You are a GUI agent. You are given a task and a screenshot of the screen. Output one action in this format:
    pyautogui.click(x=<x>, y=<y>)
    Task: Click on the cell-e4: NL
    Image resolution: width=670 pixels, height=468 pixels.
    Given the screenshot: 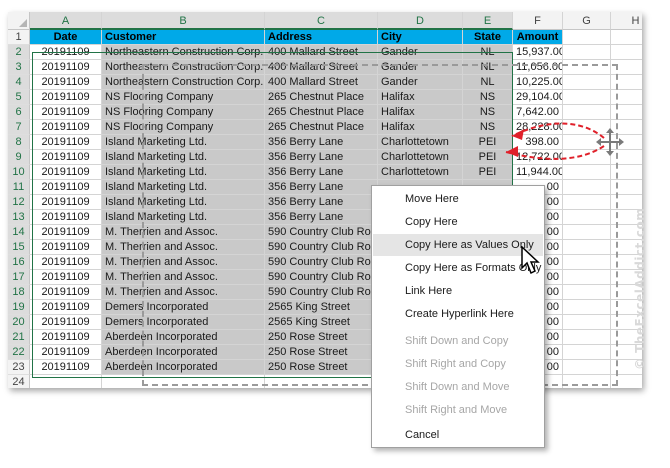 What is the action you would take?
    pyautogui.click(x=488, y=82)
    